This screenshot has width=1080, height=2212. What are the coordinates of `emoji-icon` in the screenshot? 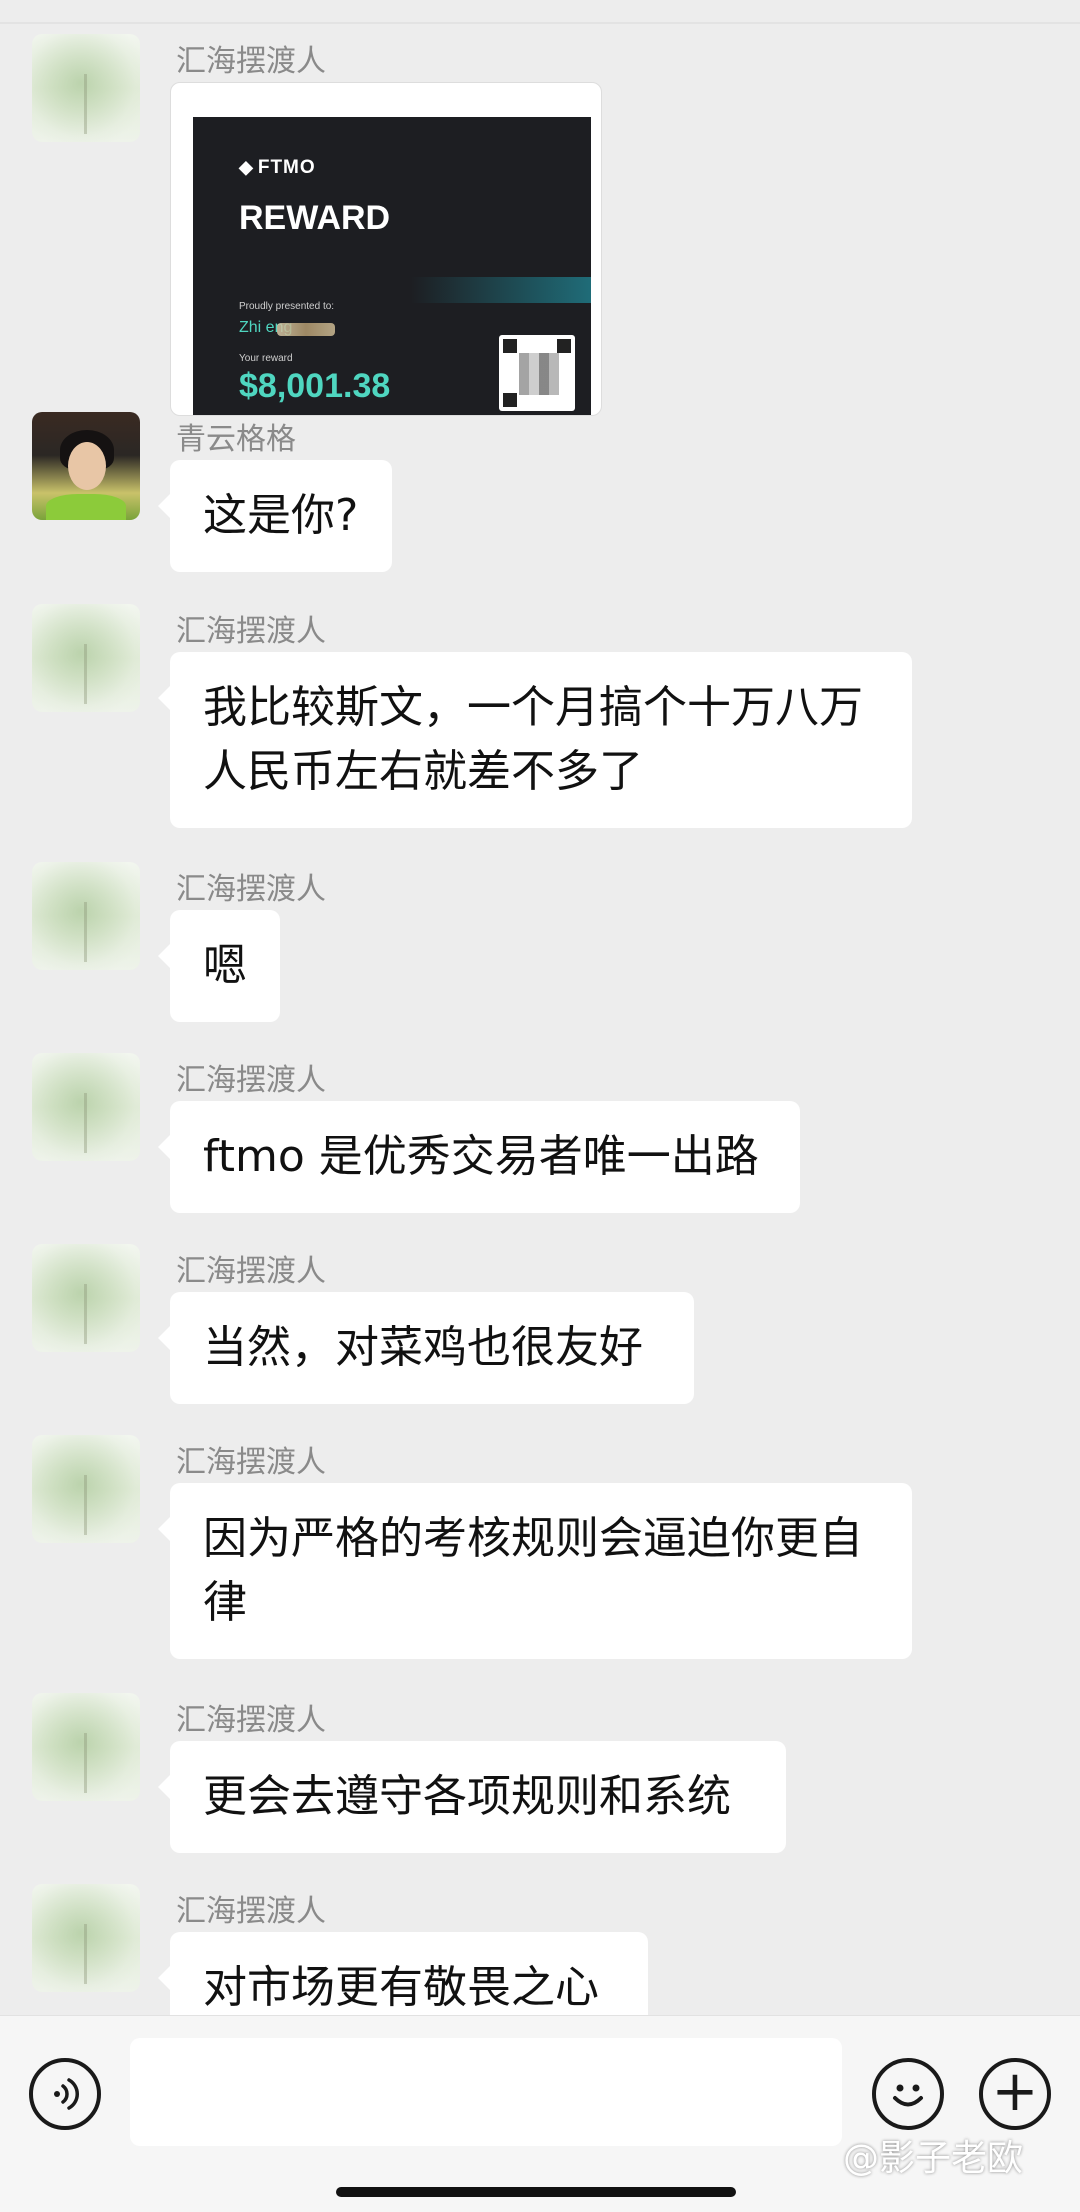 It's located at (908, 2094).